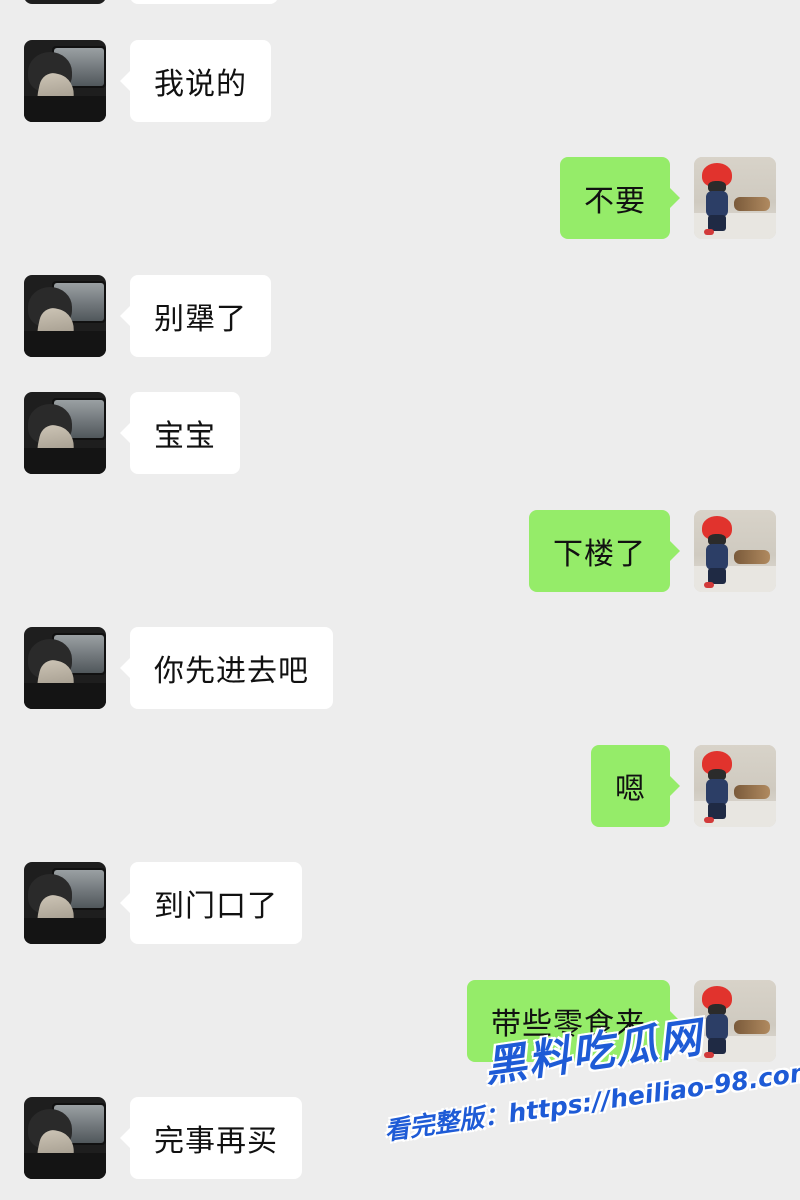 Image resolution: width=800 pixels, height=1200 pixels. I want to click on message-bubble-incoming: 宝宝, so click(180, 433).